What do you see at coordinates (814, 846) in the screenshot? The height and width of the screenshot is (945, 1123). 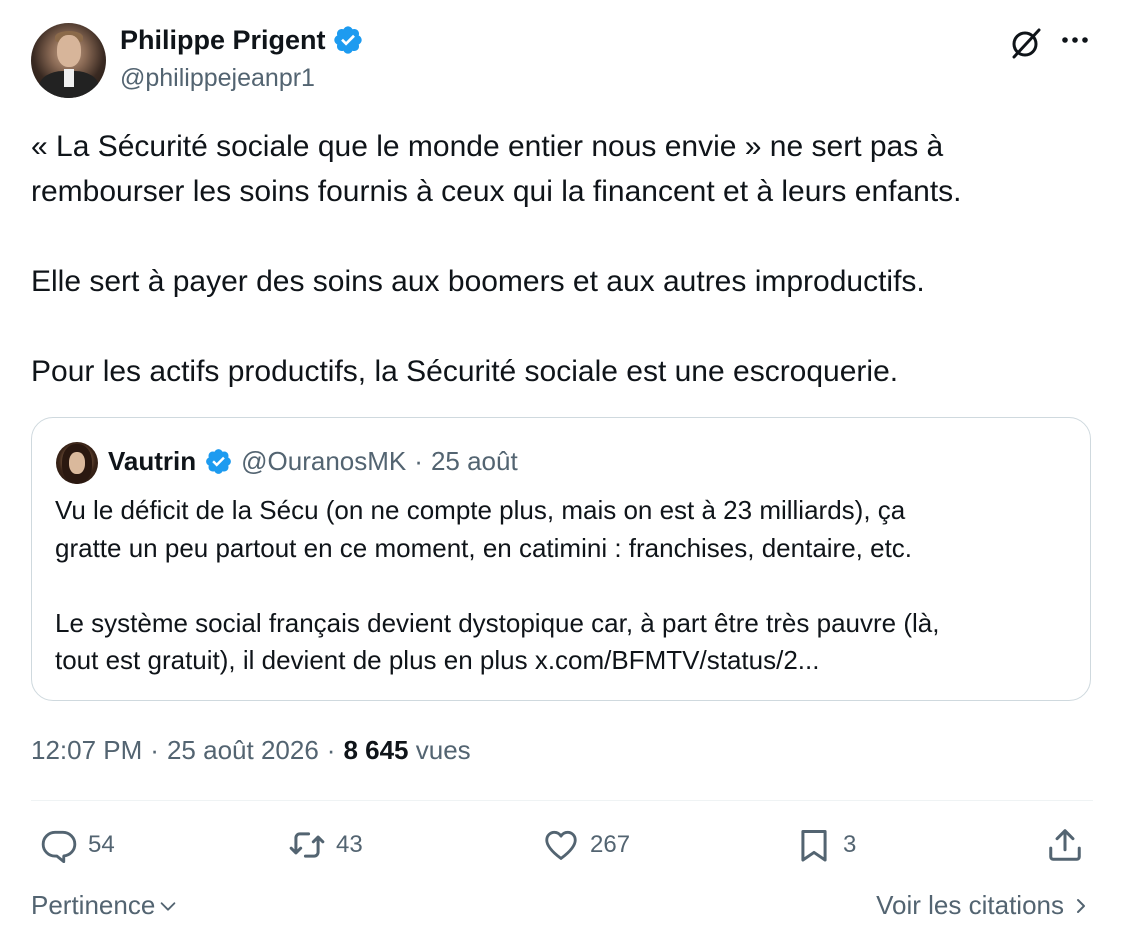 I see `bookmark-icon` at bounding box center [814, 846].